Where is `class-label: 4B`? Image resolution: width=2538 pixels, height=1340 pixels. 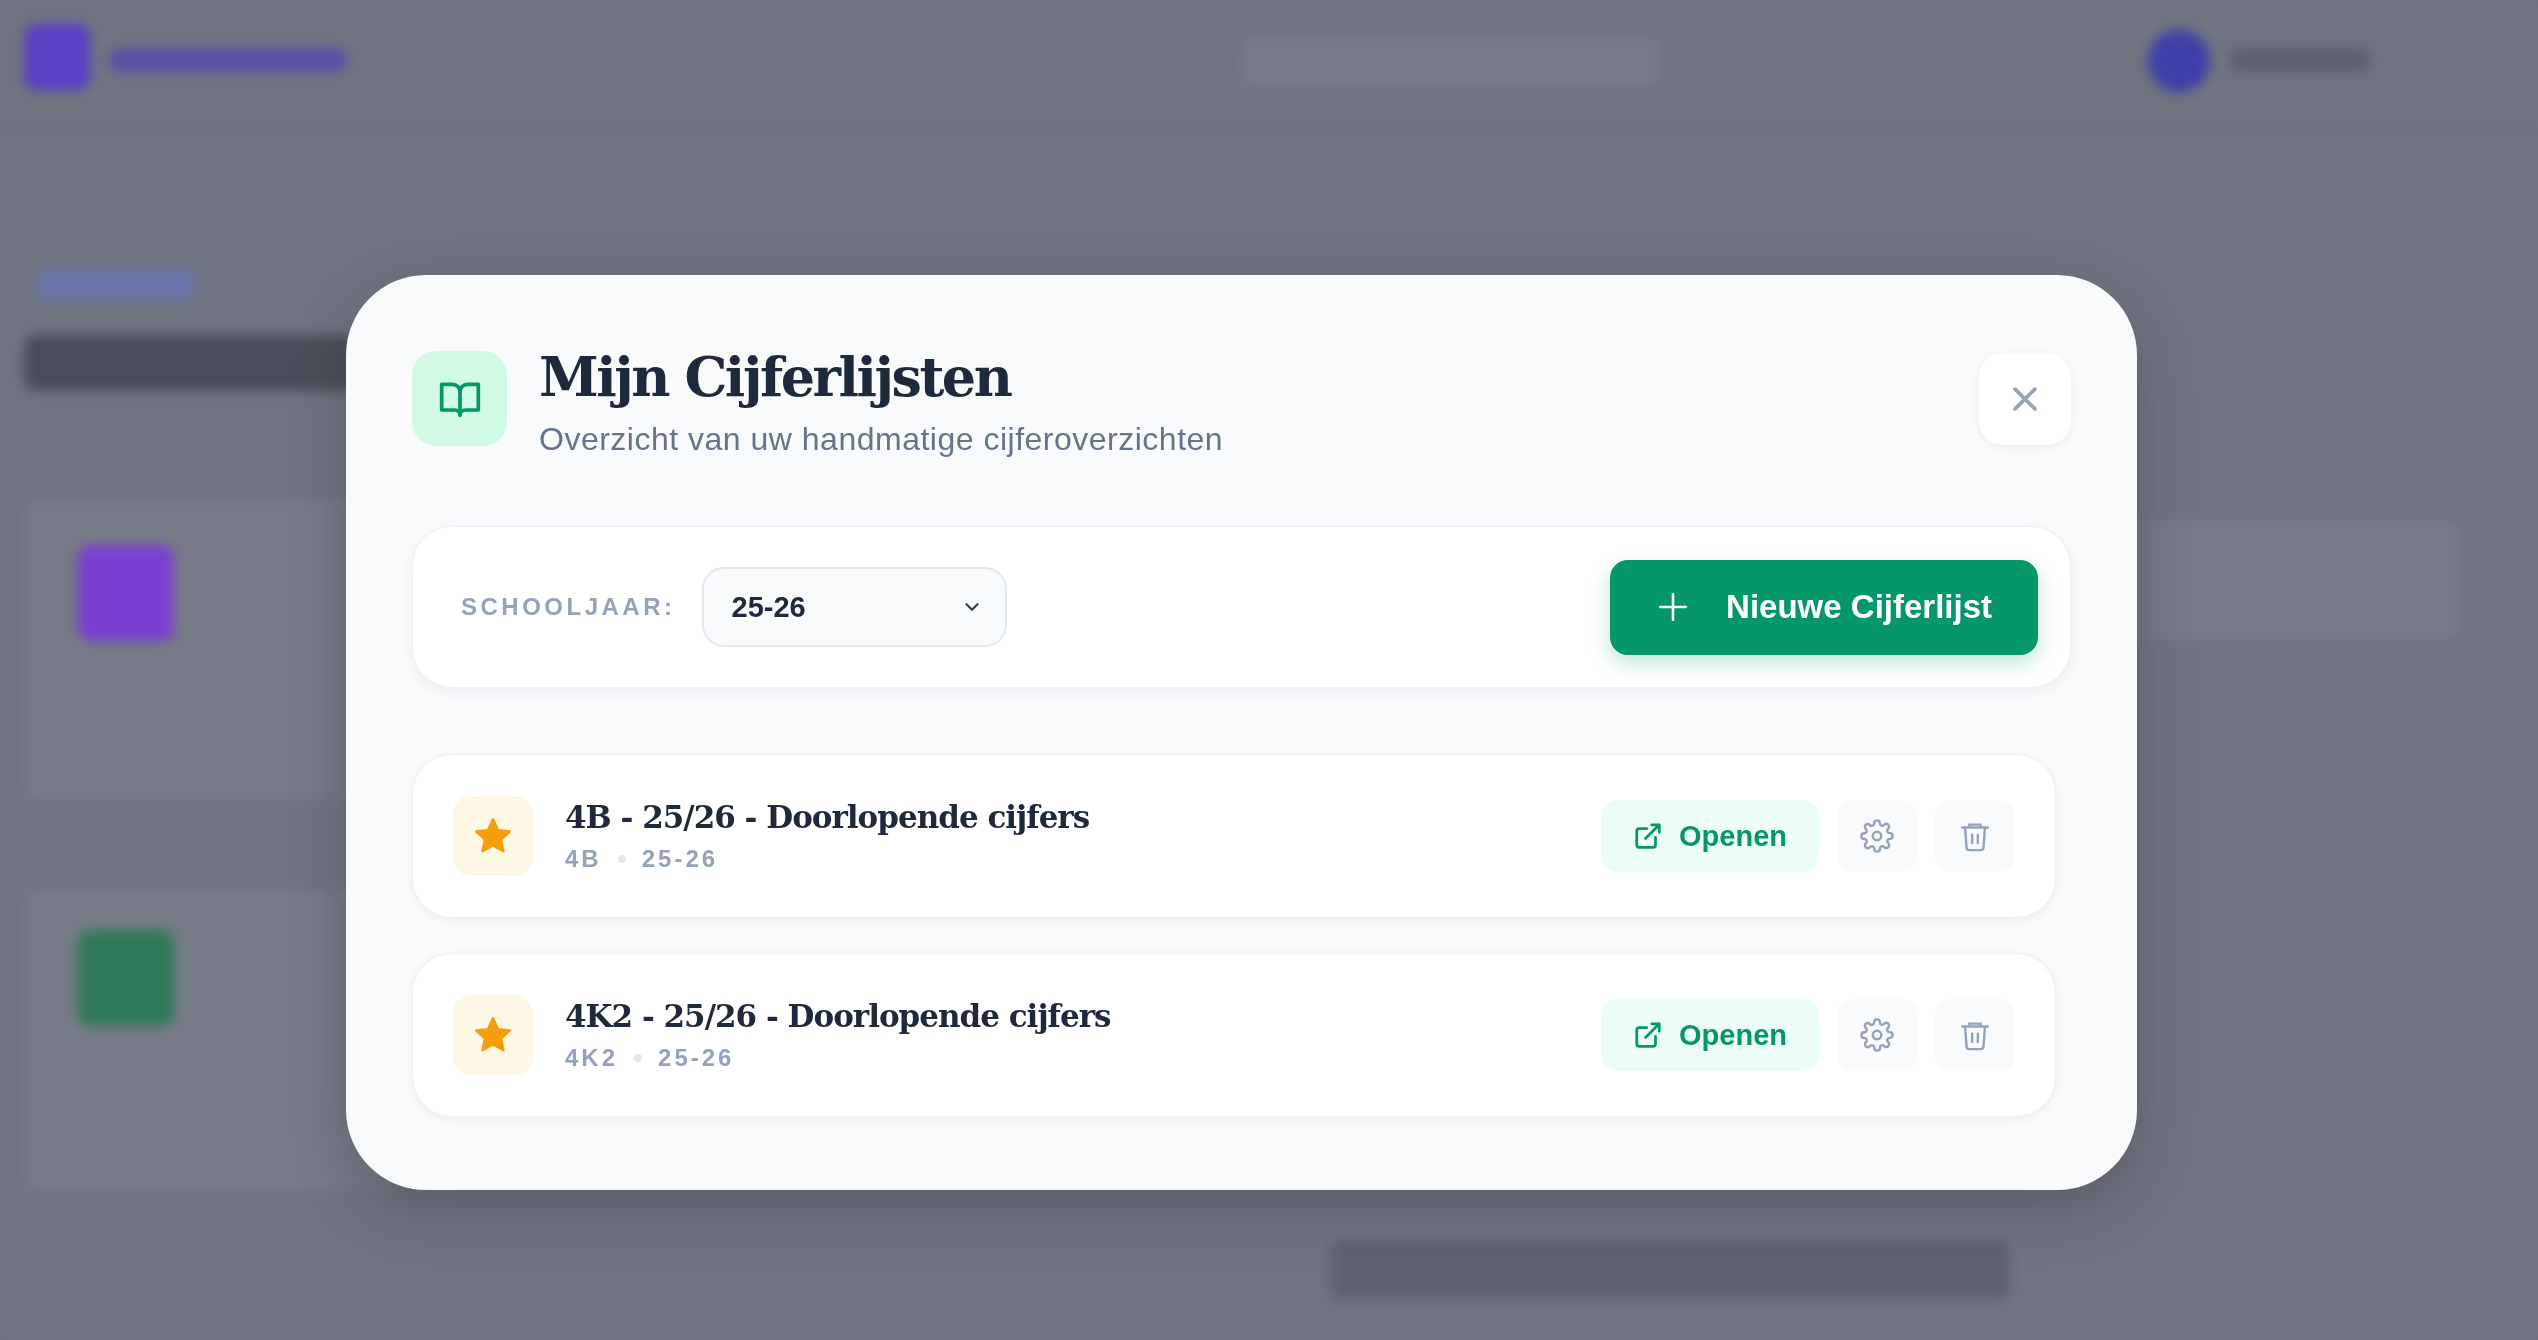 class-label: 4B is located at coordinates (583, 859).